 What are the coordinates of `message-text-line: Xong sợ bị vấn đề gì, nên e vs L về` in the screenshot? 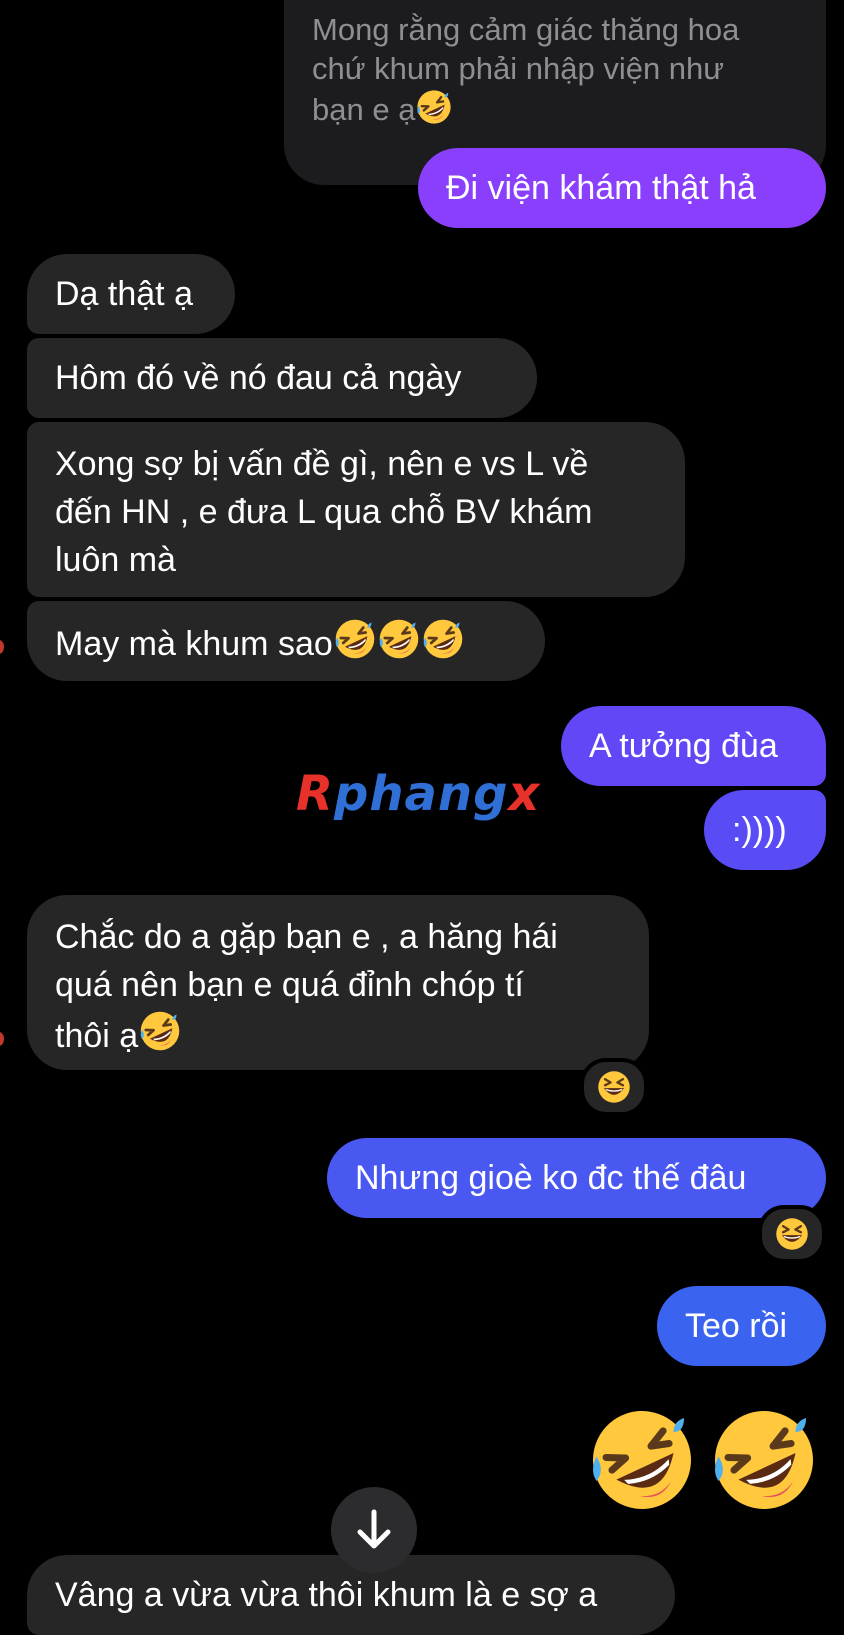 It's located at (322, 464).